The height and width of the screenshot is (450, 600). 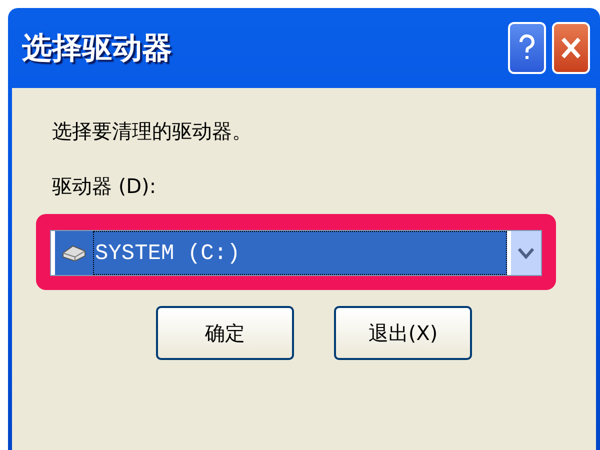 What do you see at coordinates (225, 333) in the screenshot?
I see `dialog-button: 确定` at bounding box center [225, 333].